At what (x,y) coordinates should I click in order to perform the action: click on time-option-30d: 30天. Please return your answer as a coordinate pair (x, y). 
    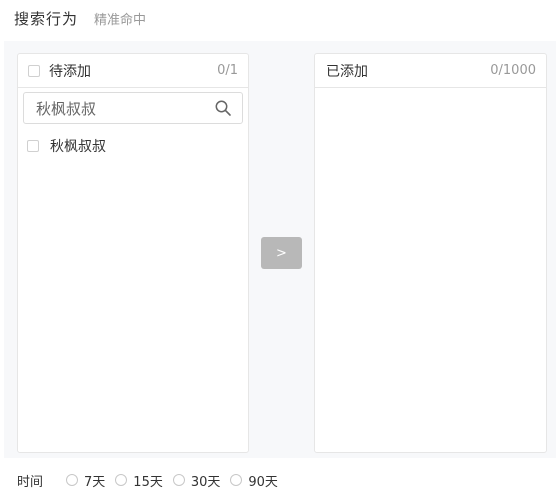
    Looking at the image, I should click on (196, 480).